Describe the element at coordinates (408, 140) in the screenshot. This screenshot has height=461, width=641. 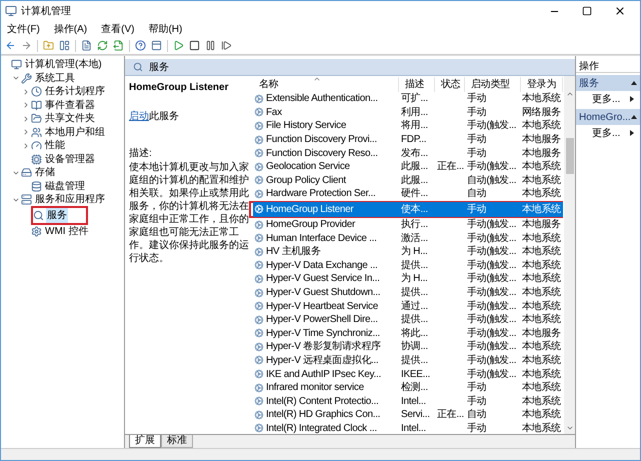
I see `table-row: Function Discovery Provi... FDP... 手动 本地服务` at that location.